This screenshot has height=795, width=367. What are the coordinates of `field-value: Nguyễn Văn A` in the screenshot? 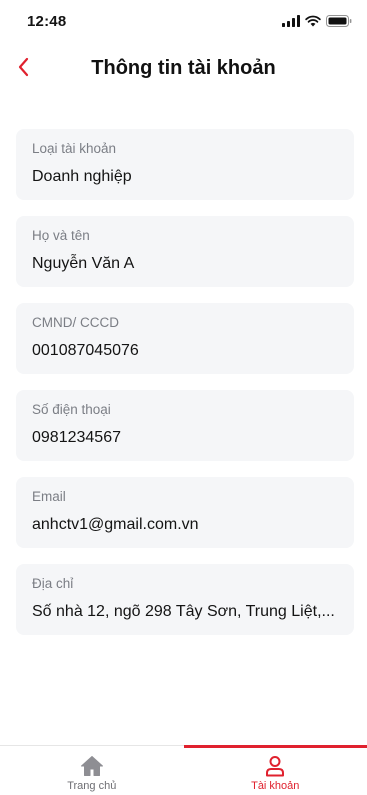 It's located at (83, 263).